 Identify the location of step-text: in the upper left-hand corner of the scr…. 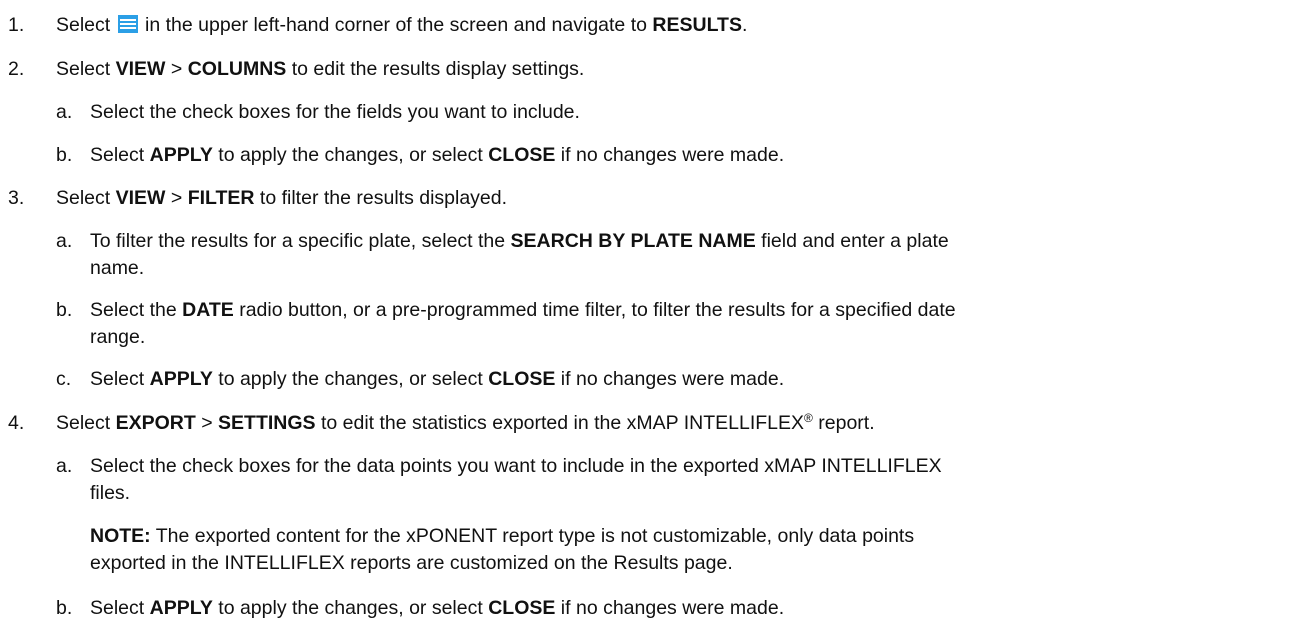
(396, 25).